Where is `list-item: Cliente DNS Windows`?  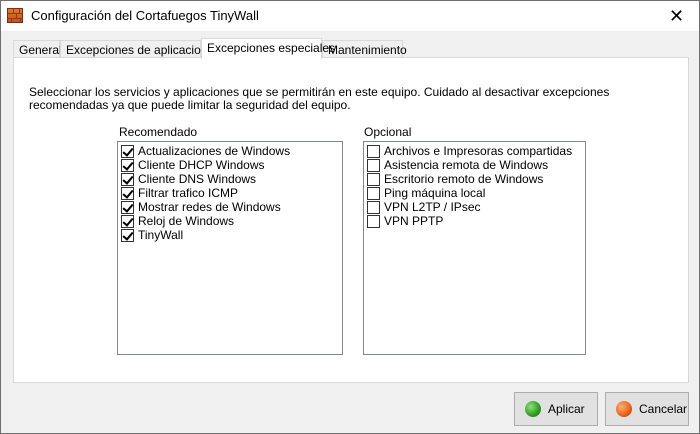
list-item: Cliente DNS Windows is located at coordinates (188, 179).